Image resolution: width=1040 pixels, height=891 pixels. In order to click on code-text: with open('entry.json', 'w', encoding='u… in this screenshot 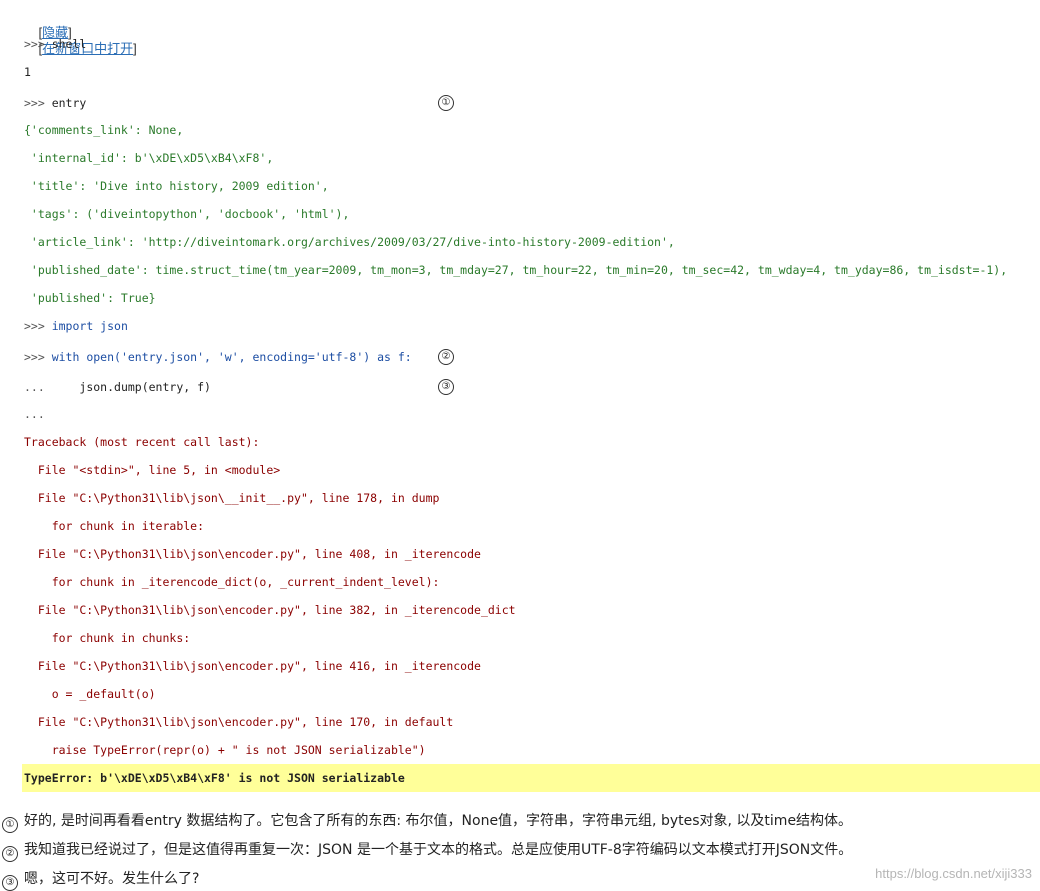, I will do `click(232, 357)`.